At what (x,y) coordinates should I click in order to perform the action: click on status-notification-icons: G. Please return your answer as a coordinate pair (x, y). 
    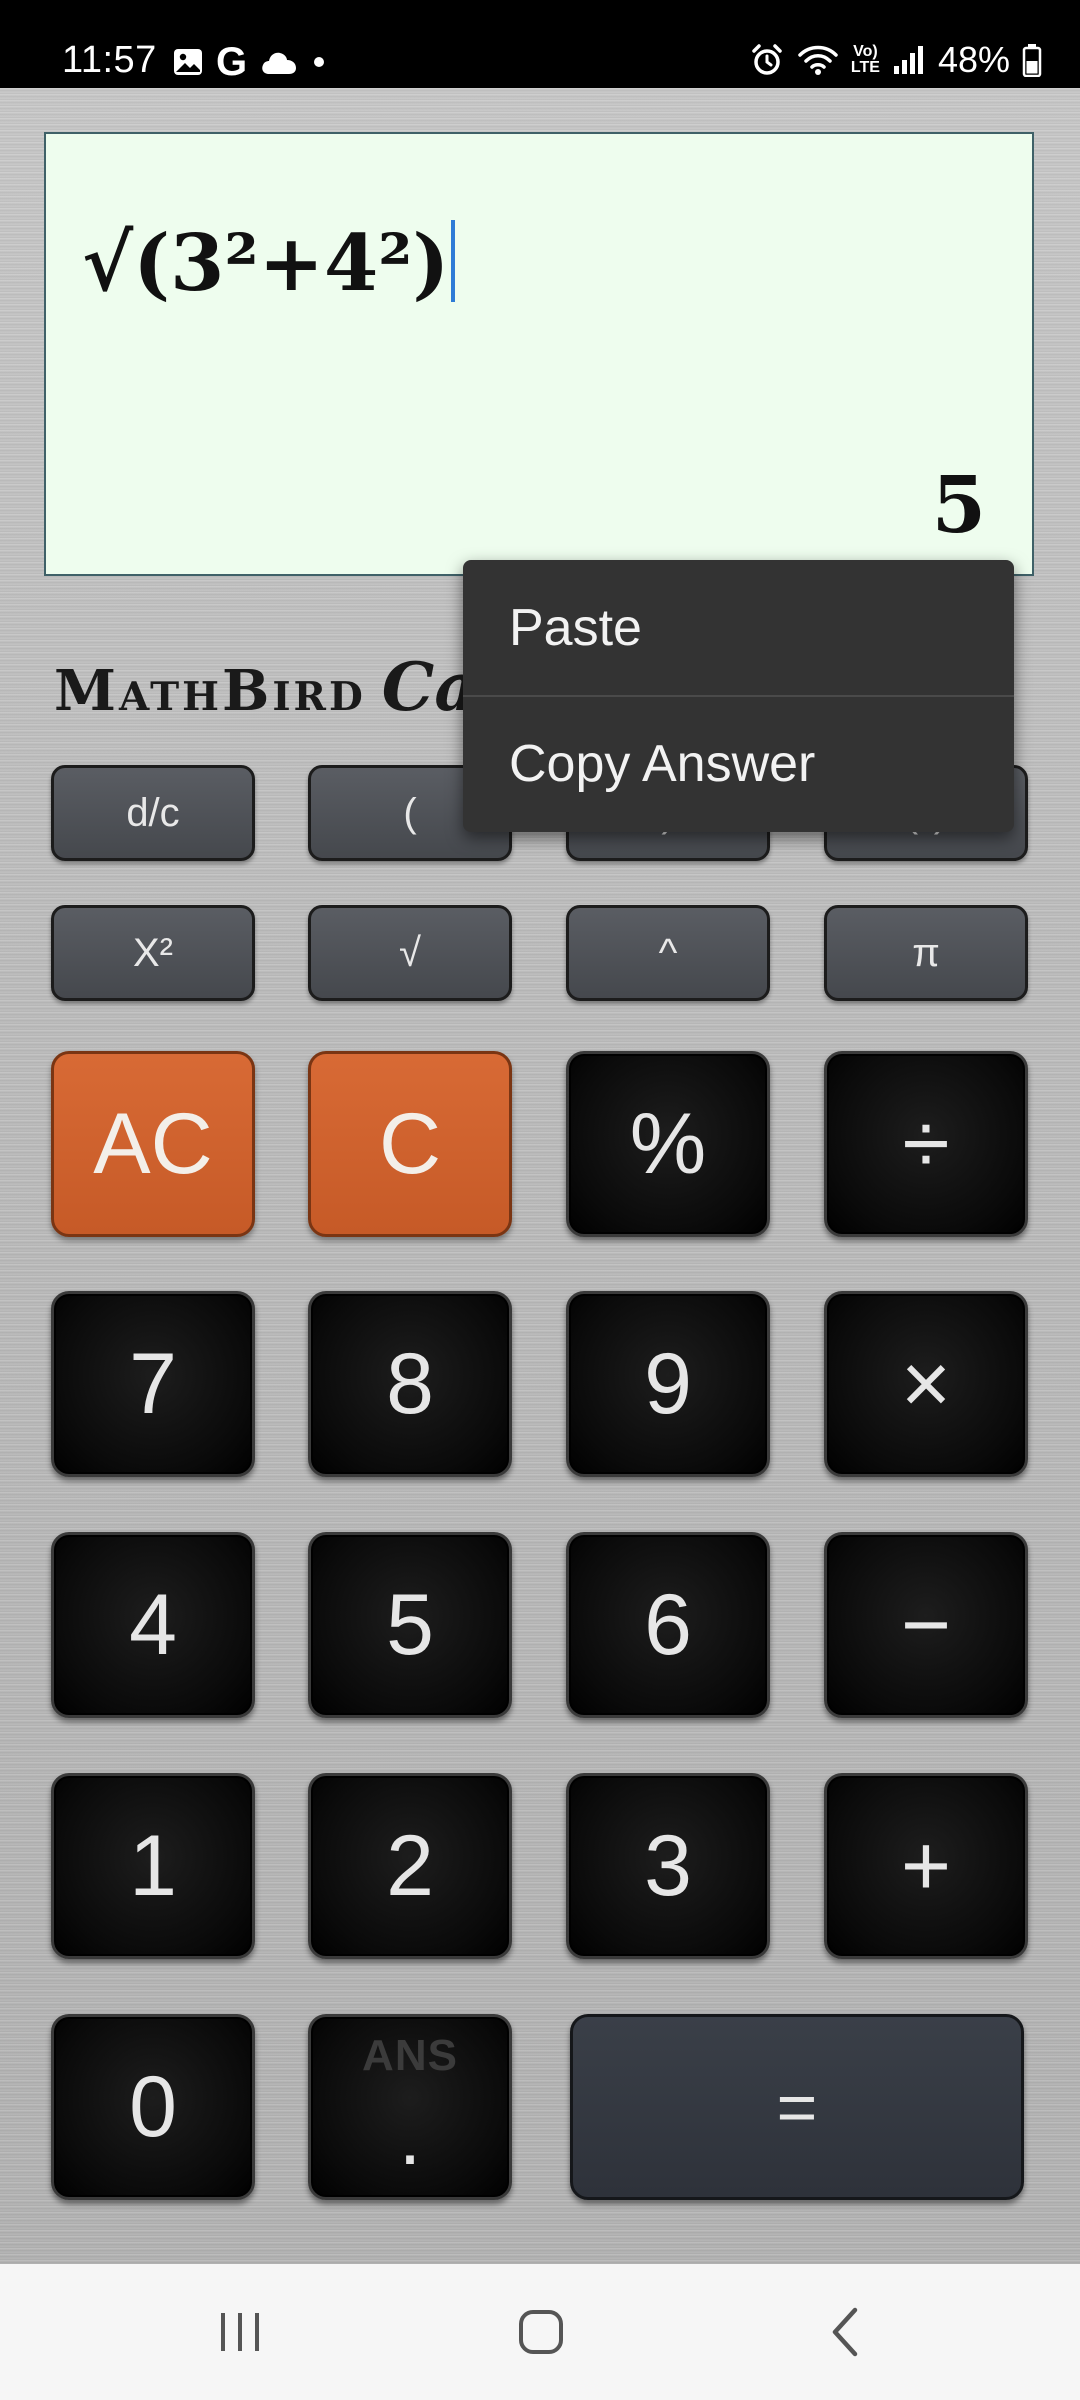
    Looking at the image, I should click on (249, 62).